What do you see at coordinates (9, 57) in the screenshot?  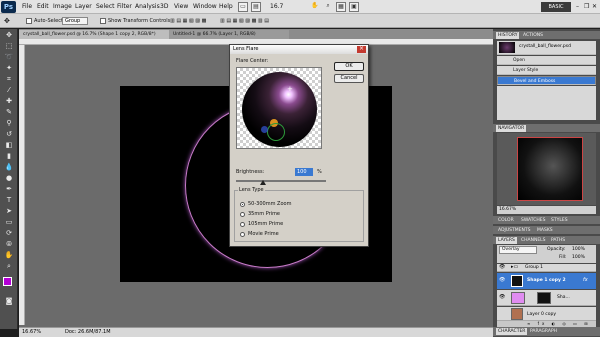 I see `lasso-tool-icon: ➰` at bounding box center [9, 57].